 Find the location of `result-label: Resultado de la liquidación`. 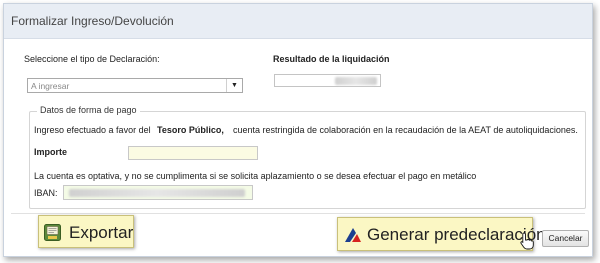

result-label: Resultado de la liquidación is located at coordinates (331, 59).